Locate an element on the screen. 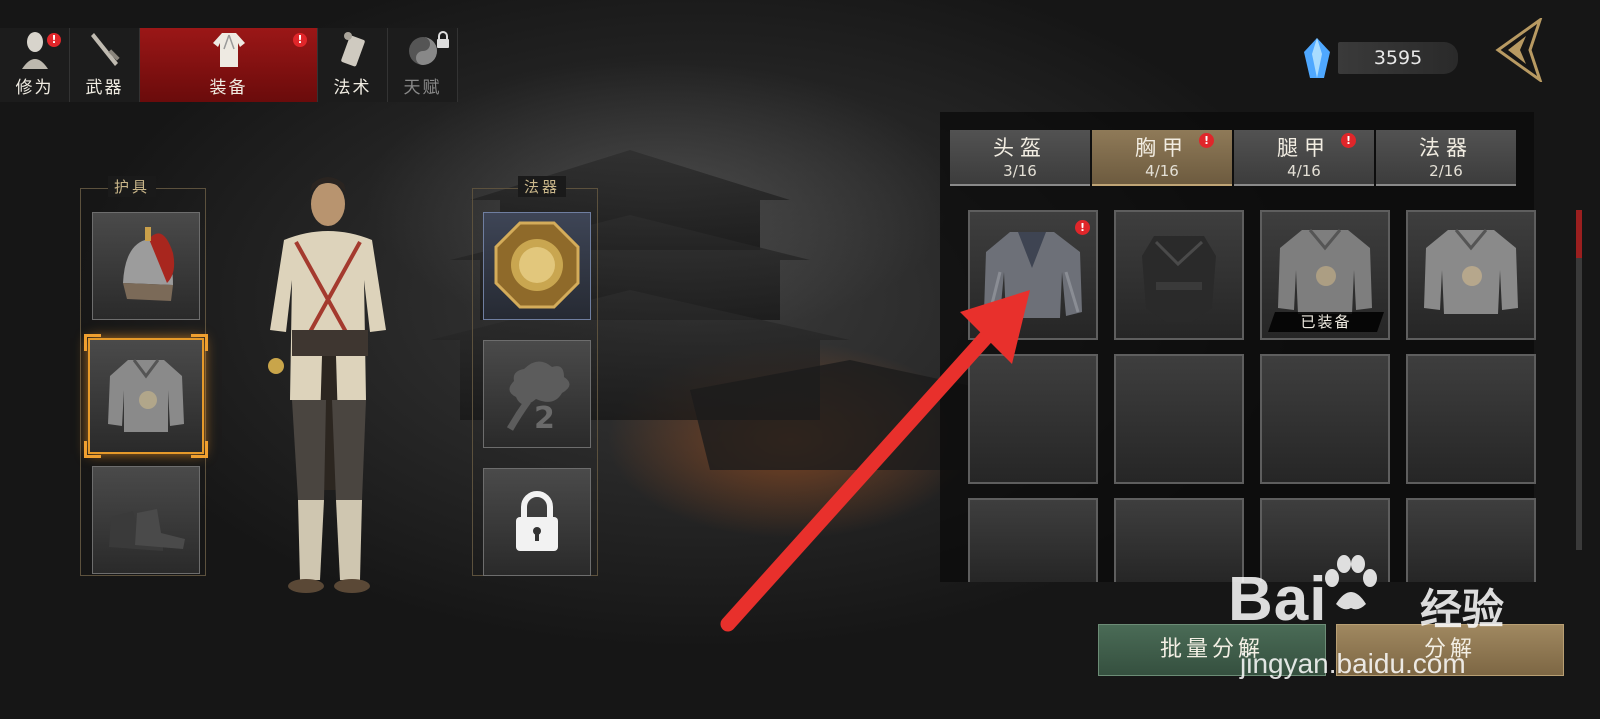 This screenshot has height=719, width=1600. chest-armor-icon is located at coordinates (146, 395).